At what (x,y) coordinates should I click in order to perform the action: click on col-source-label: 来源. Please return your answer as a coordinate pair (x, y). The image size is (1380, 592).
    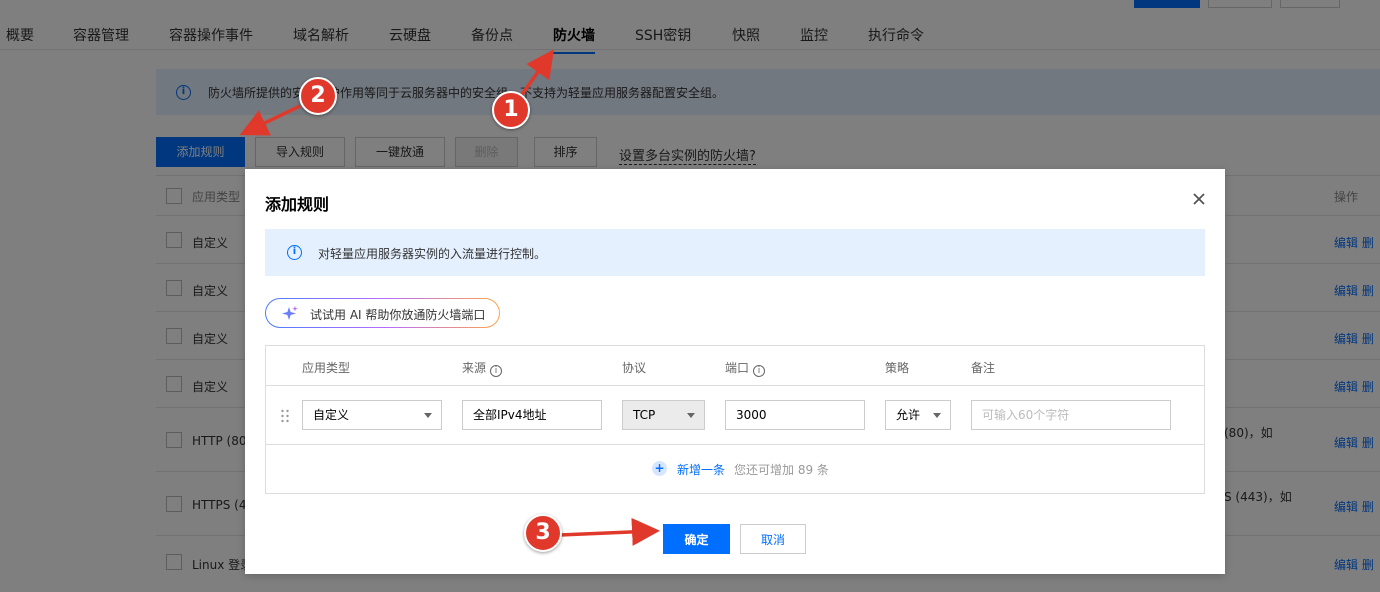
    Looking at the image, I should click on (474, 368).